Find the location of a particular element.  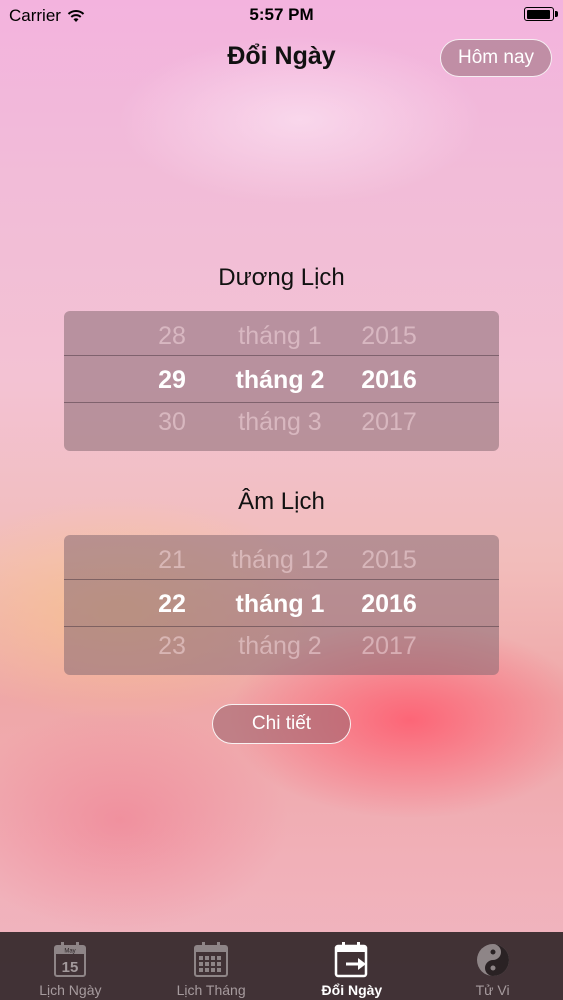

tab-horoscope: Tử Vi is located at coordinates (492, 966).